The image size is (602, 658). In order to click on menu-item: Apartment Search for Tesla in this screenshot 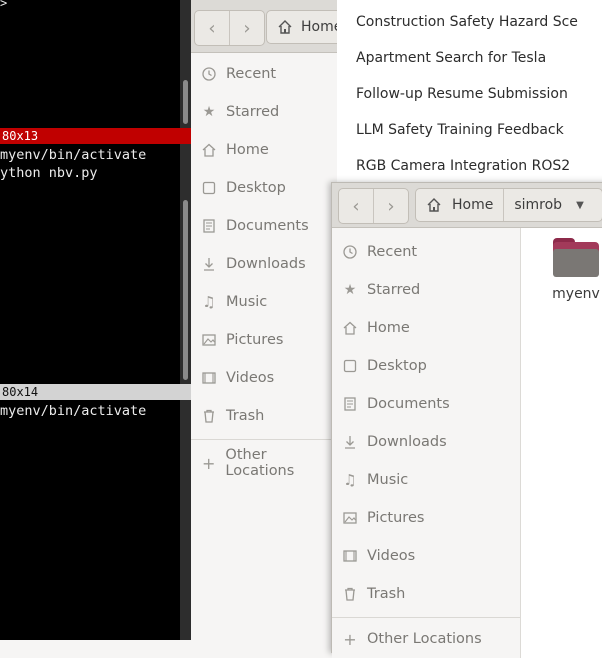, I will do `click(451, 58)`.